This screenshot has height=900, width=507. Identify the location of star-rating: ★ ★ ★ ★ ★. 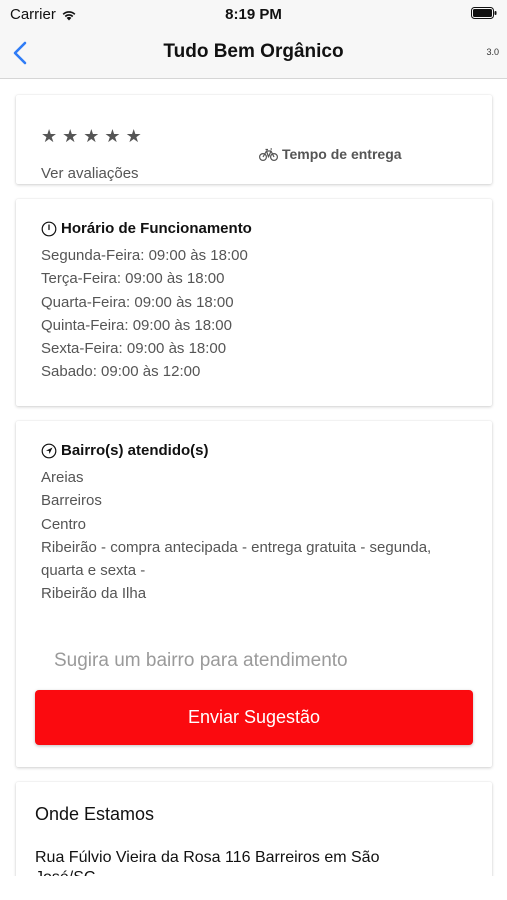
(91, 136).